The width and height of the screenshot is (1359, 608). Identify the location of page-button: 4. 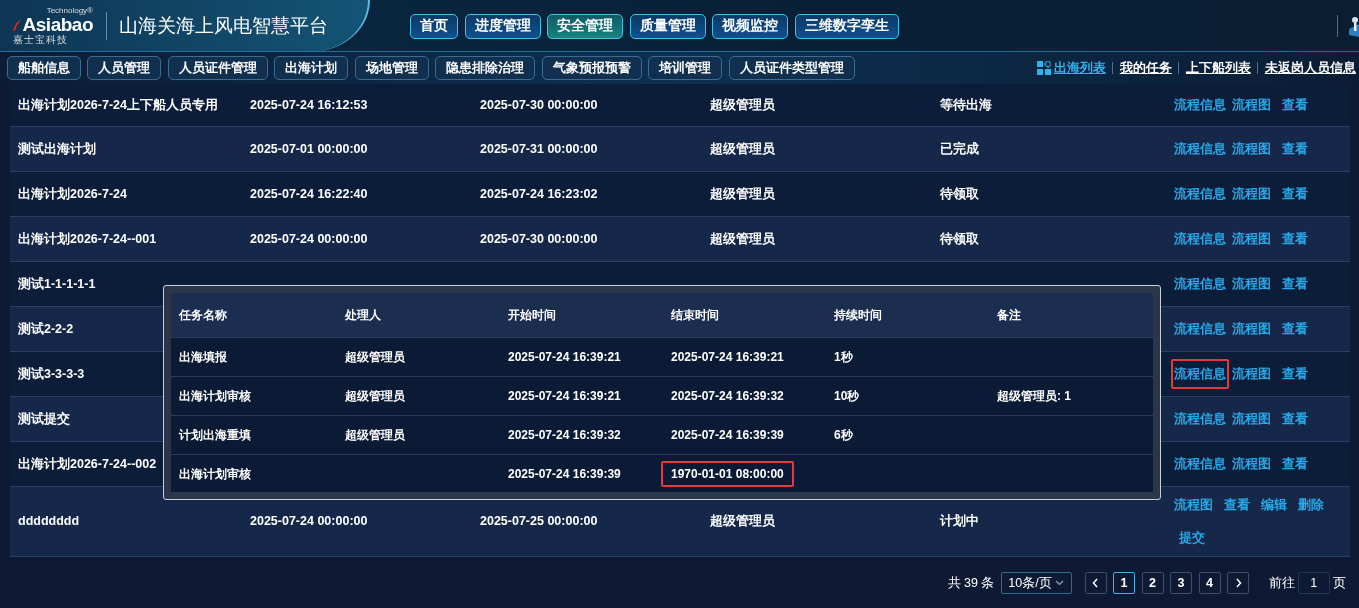
(1209, 583).